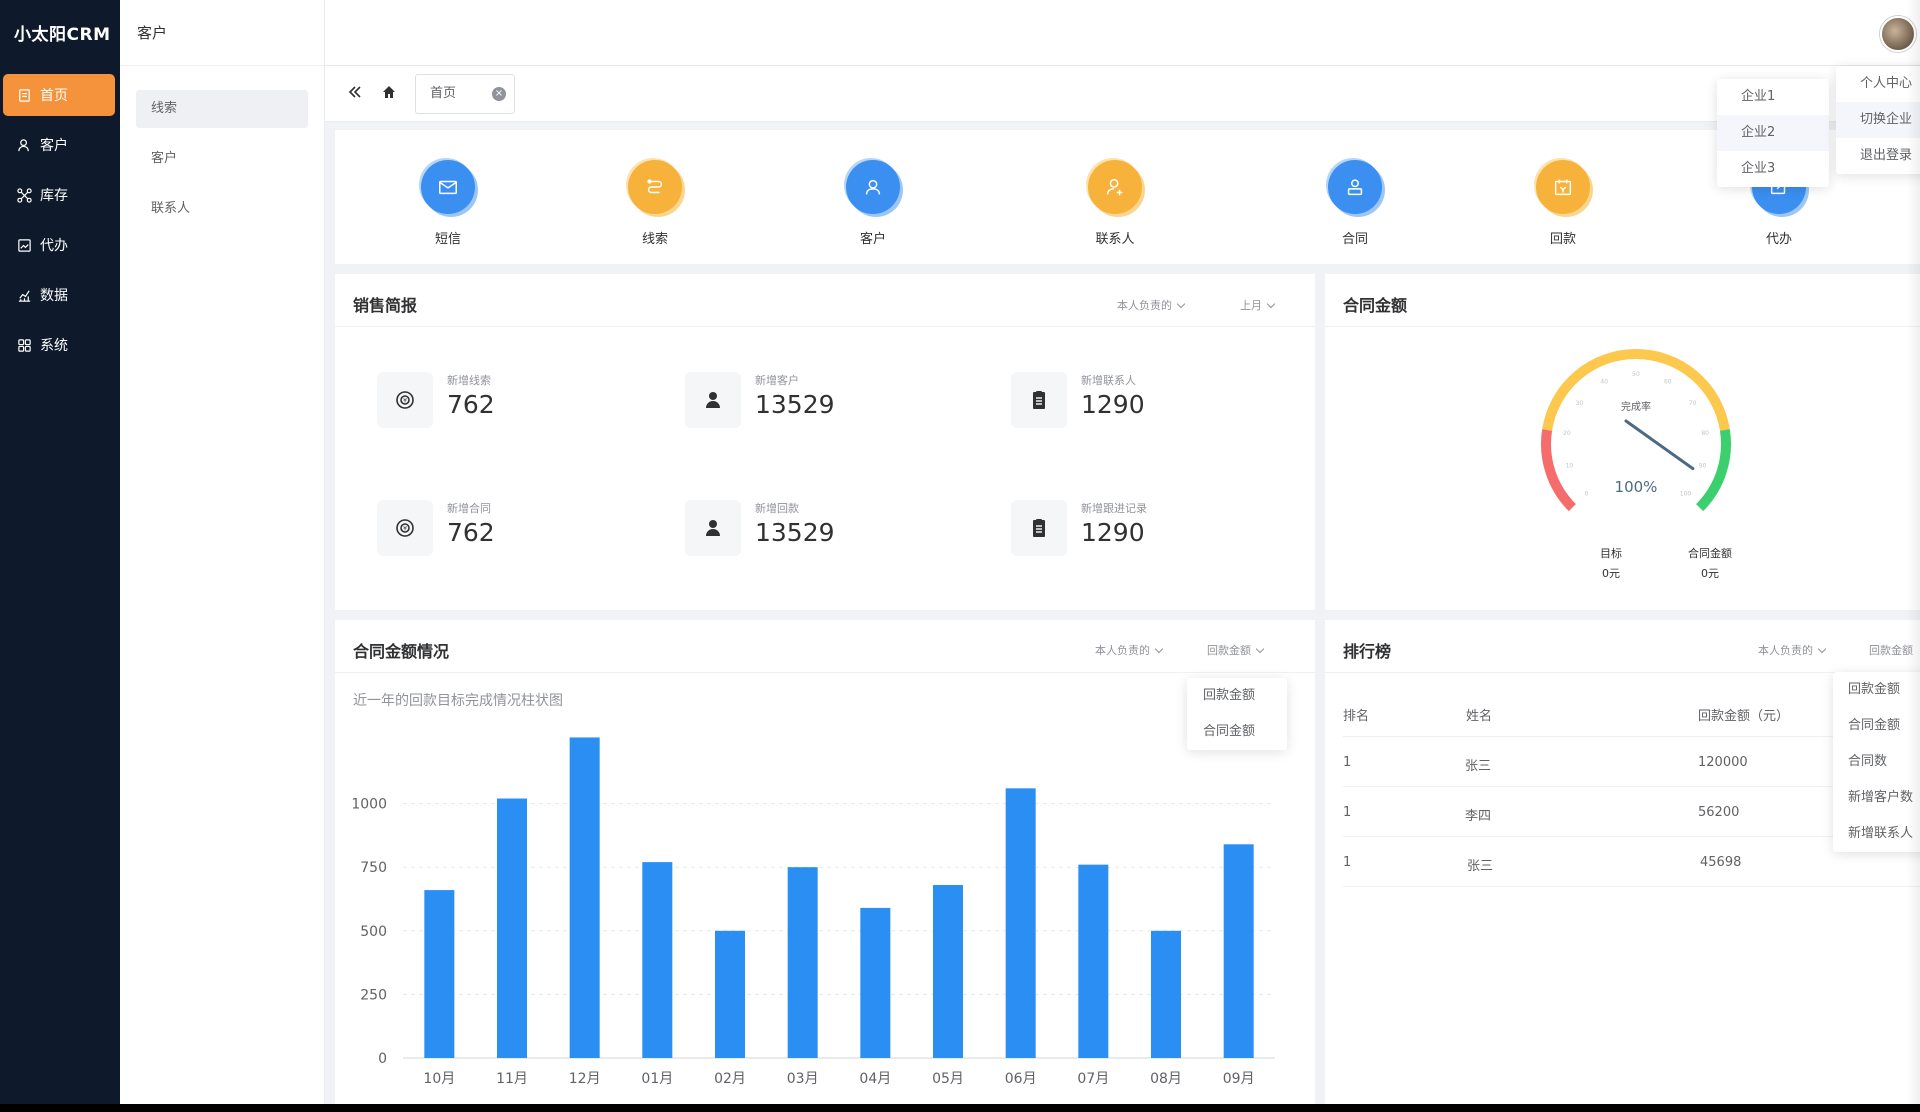 The image size is (1920, 1112). I want to click on sidebar-item-label: 系统, so click(54, 346).